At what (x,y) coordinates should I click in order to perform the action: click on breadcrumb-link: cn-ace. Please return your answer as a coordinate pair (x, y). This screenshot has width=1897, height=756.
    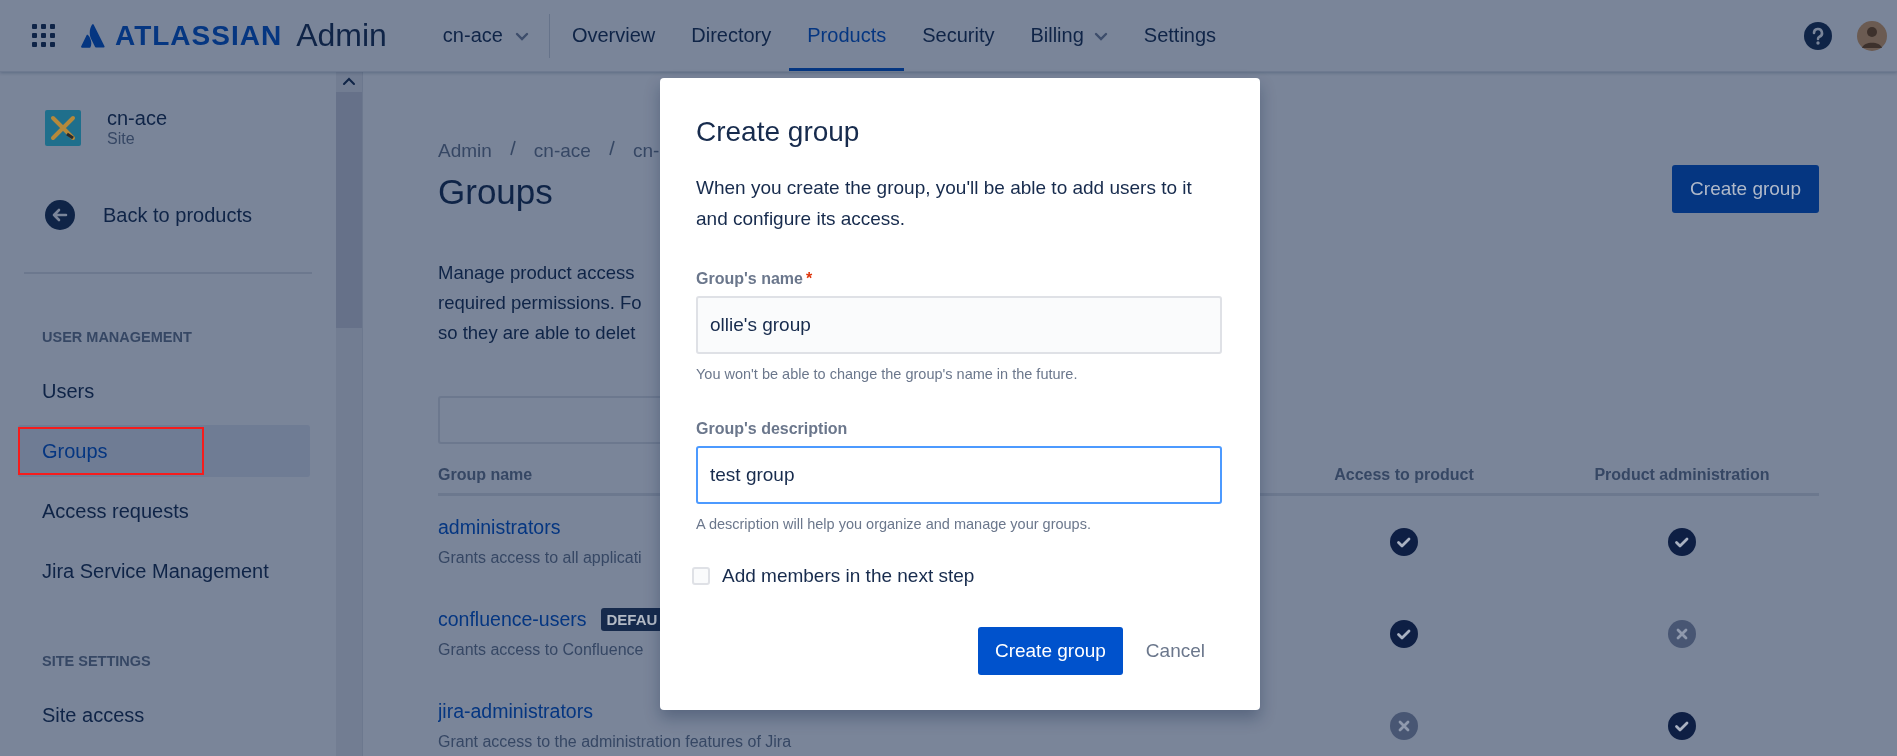
    Looking at the image, I should click on (562, 151).